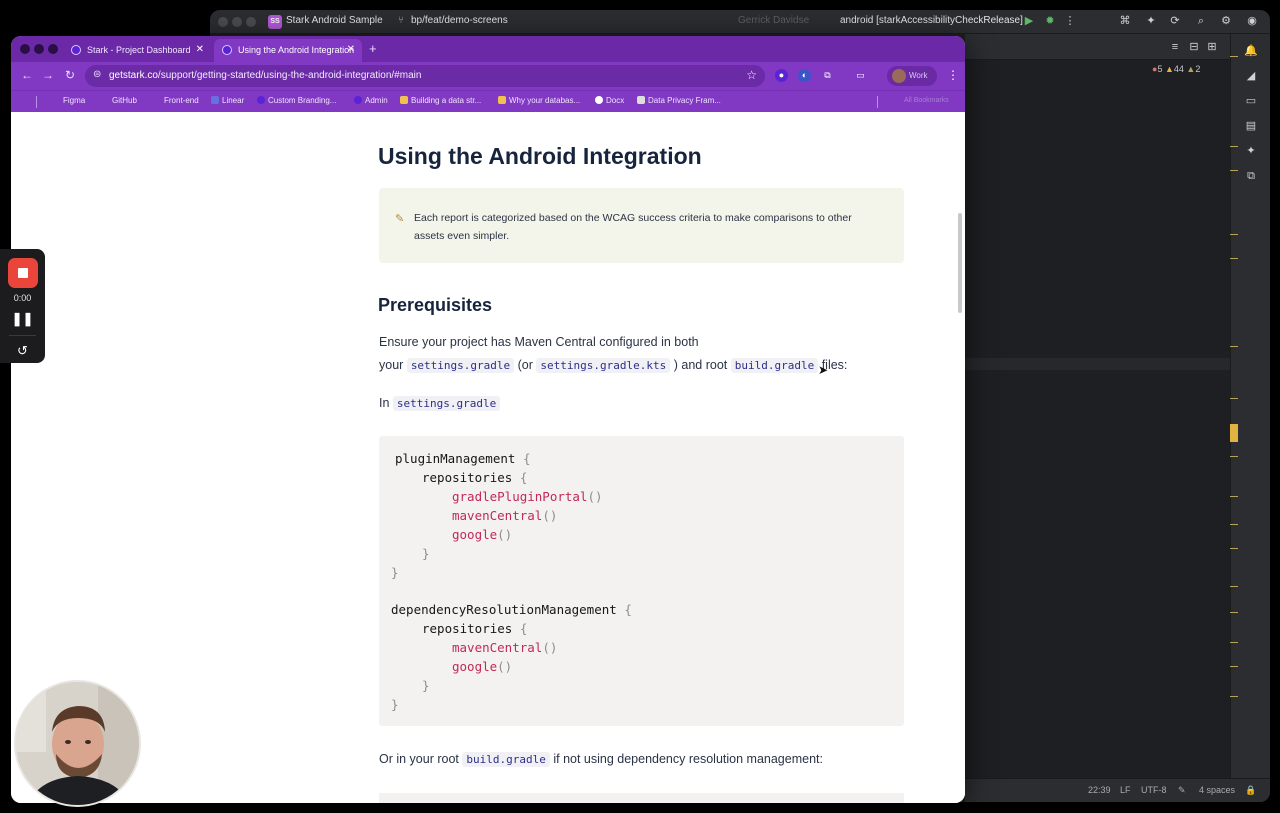 The height and width of the screenshot is (813, 1280). I want to click on bookmark-frontend: Front-end, so click(181, 100).